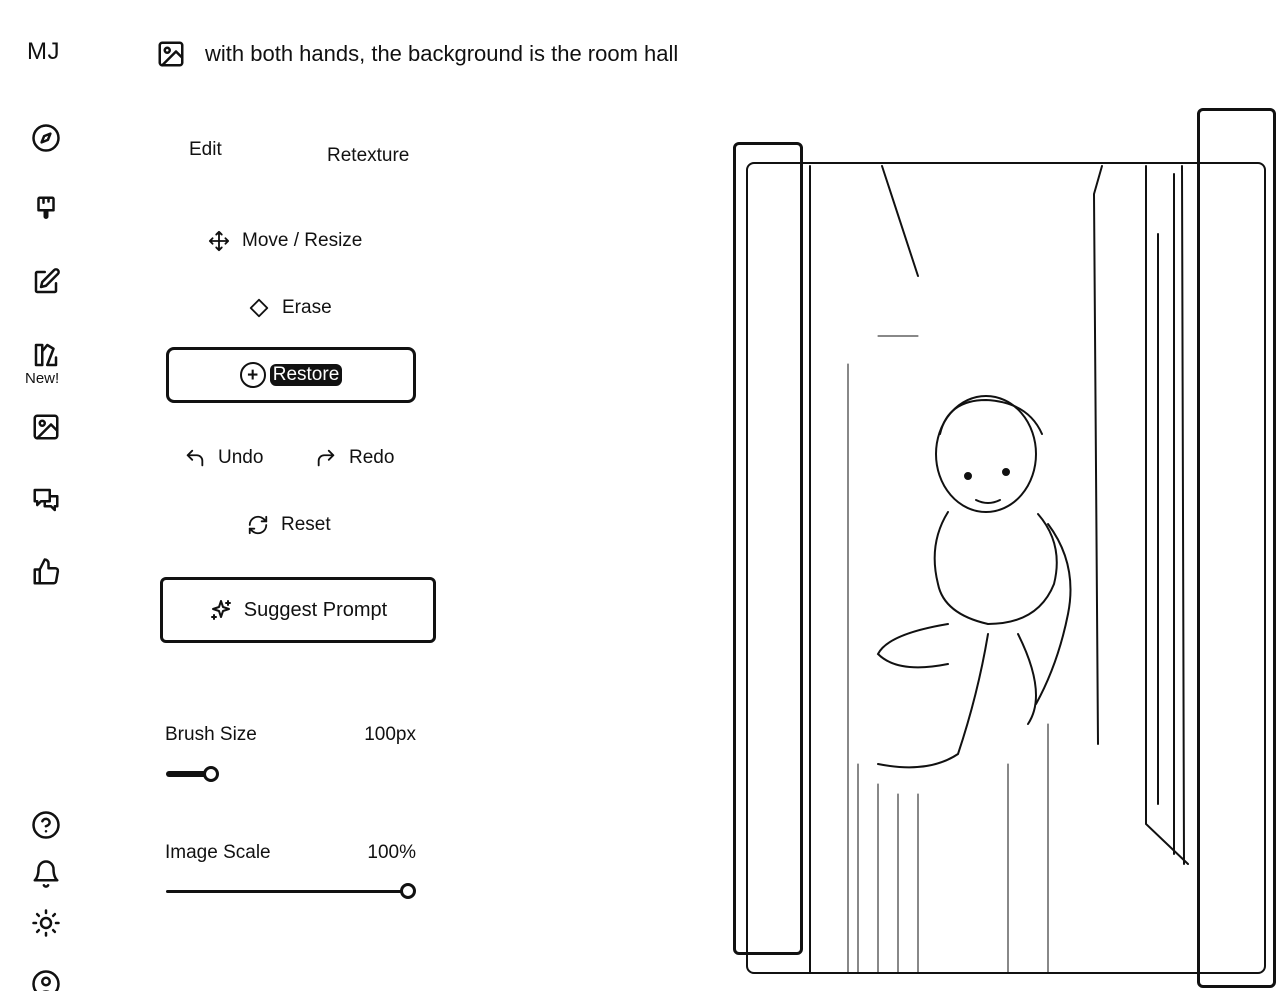  Describe the element at coordinates (211, 734) in the screenshot. I see `brush-size-label: Brush Size` at that location.